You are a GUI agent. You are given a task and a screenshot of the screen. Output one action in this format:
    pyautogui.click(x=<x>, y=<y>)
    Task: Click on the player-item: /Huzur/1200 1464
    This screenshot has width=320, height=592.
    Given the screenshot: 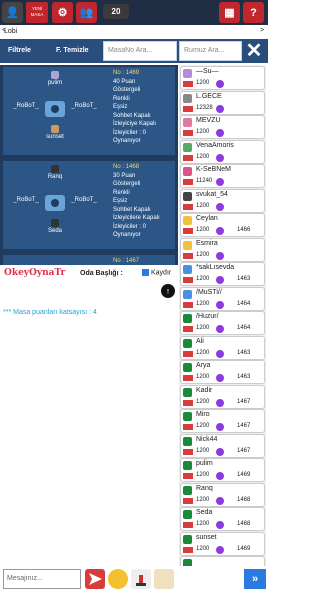 What is the action you would take?
    pyautogui.click(x=222, y=323)
    